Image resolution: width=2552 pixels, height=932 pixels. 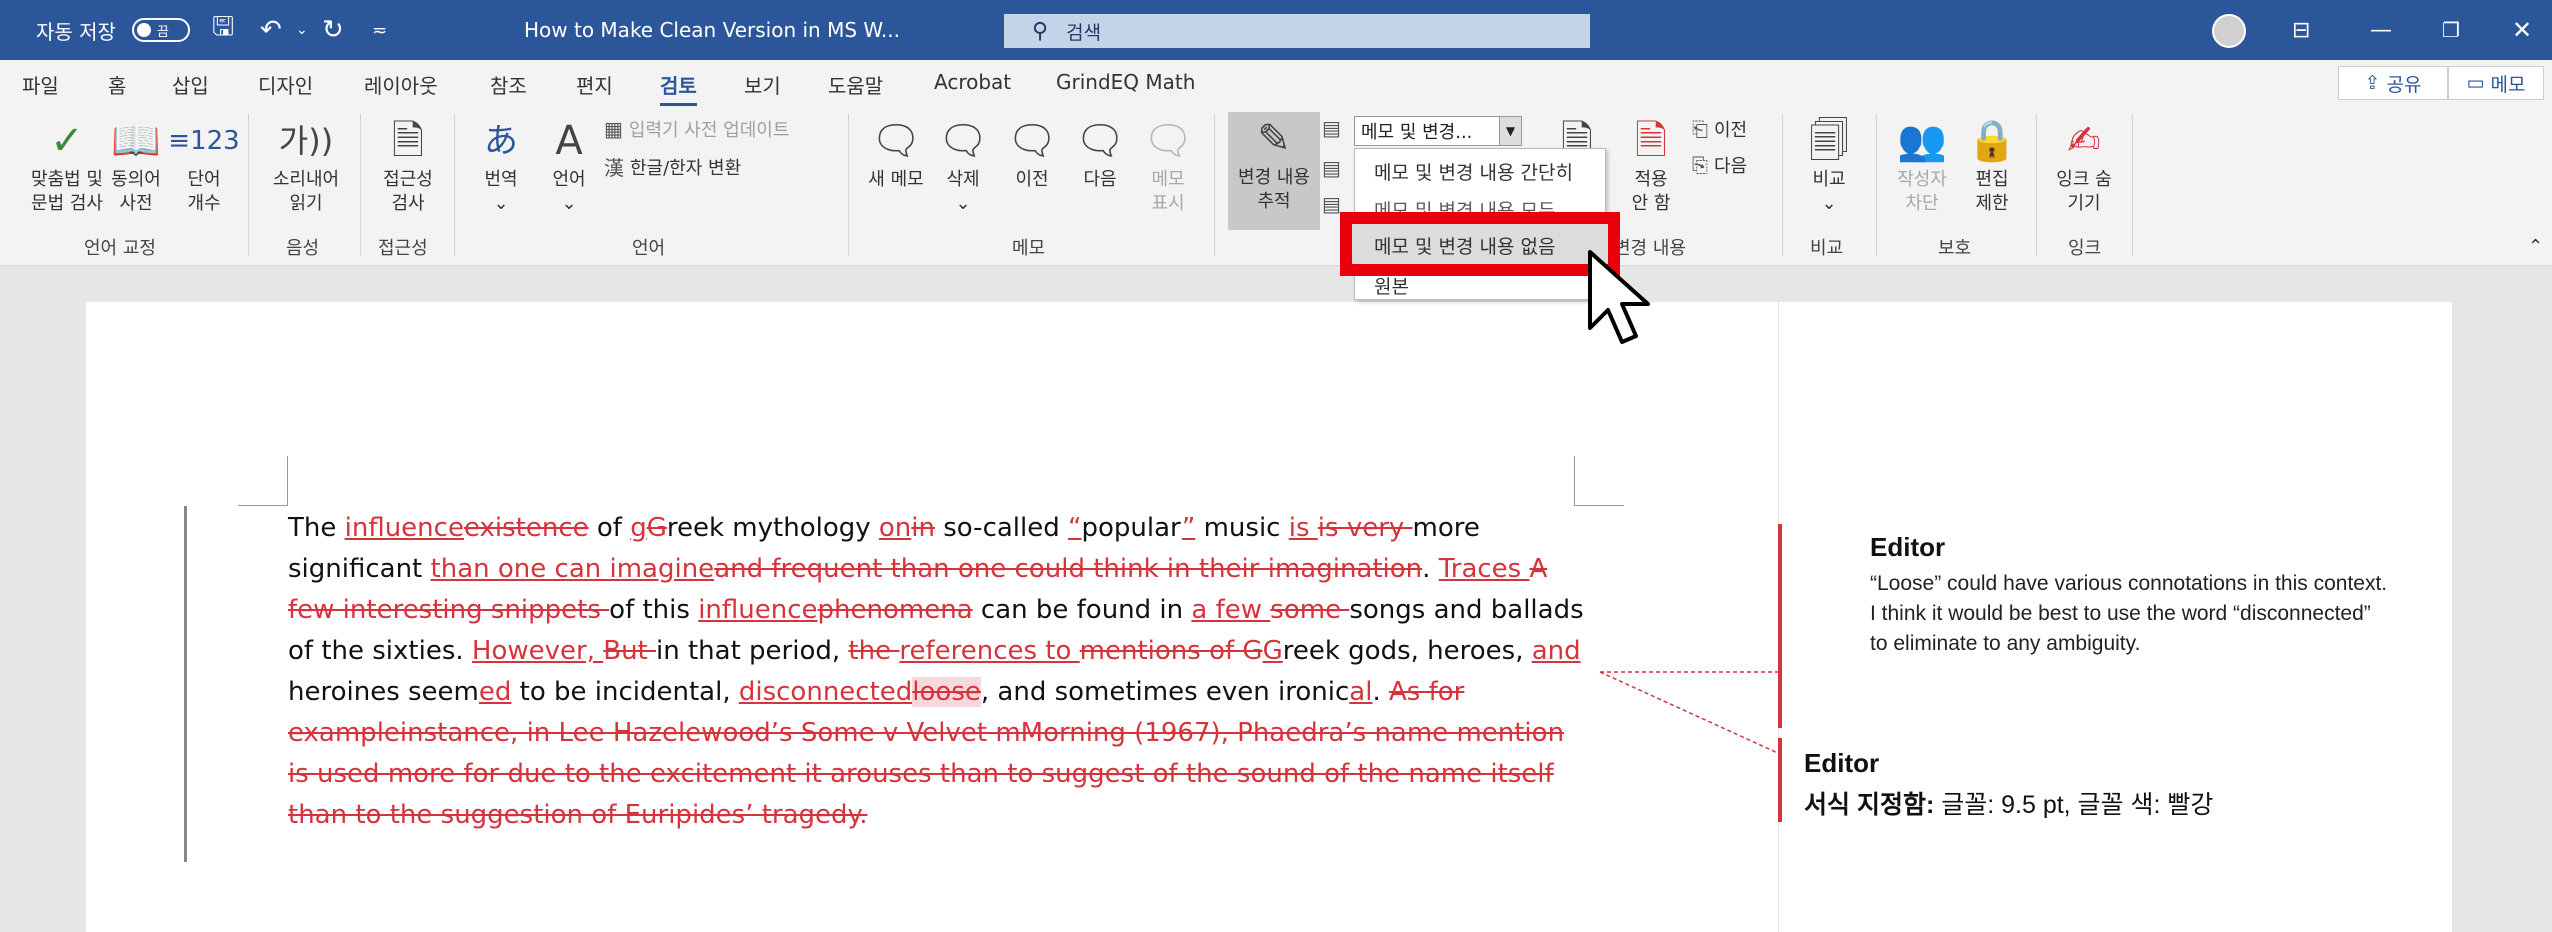 What do you see at coordinates (271, 30) in the screenshot?
I see `undo-icon: ↶` at bounding box center [271, 30].